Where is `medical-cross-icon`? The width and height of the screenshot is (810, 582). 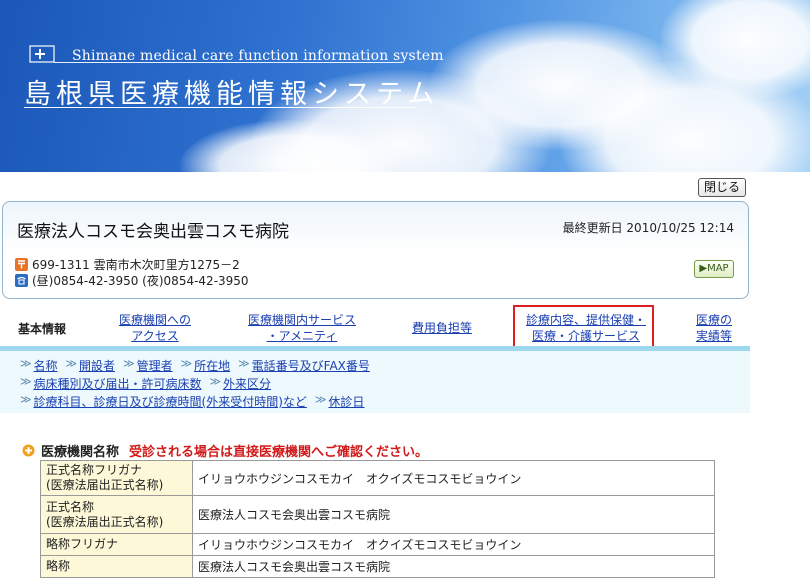 medical-cross-icon is located at coordinates (42, 54).